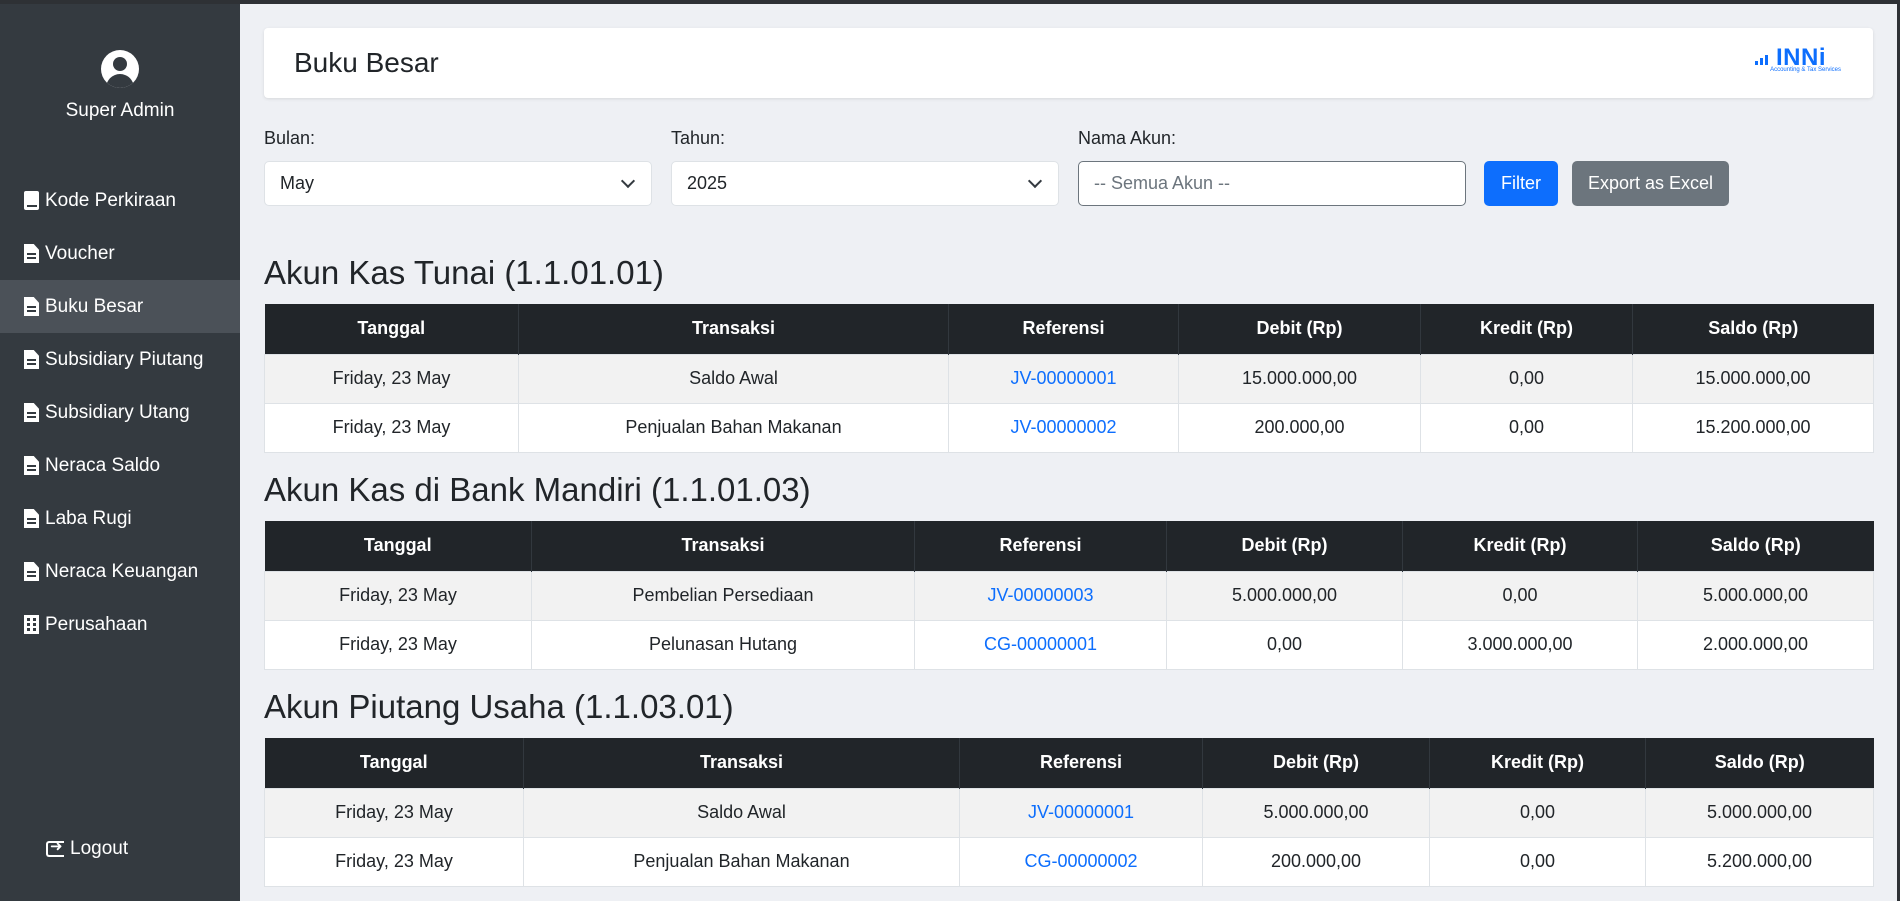 The width and height of the screenshot is (1900, 901). I want to click on sidebar-item-neraca-keuangan: Neraca Keuangan, so click(120, 571).